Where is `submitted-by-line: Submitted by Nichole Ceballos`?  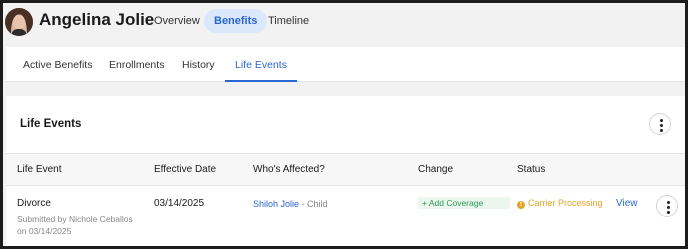 submitted-by-line: Submitted by Nichole Ceballos is located at coordinates (75, 219).